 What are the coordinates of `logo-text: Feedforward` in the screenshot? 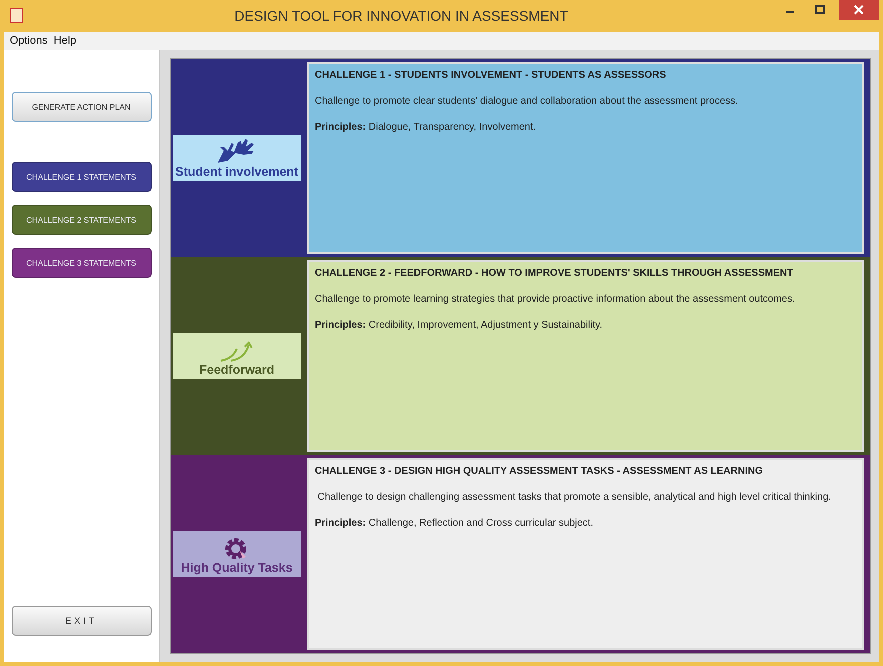 It's located at (236, 370).